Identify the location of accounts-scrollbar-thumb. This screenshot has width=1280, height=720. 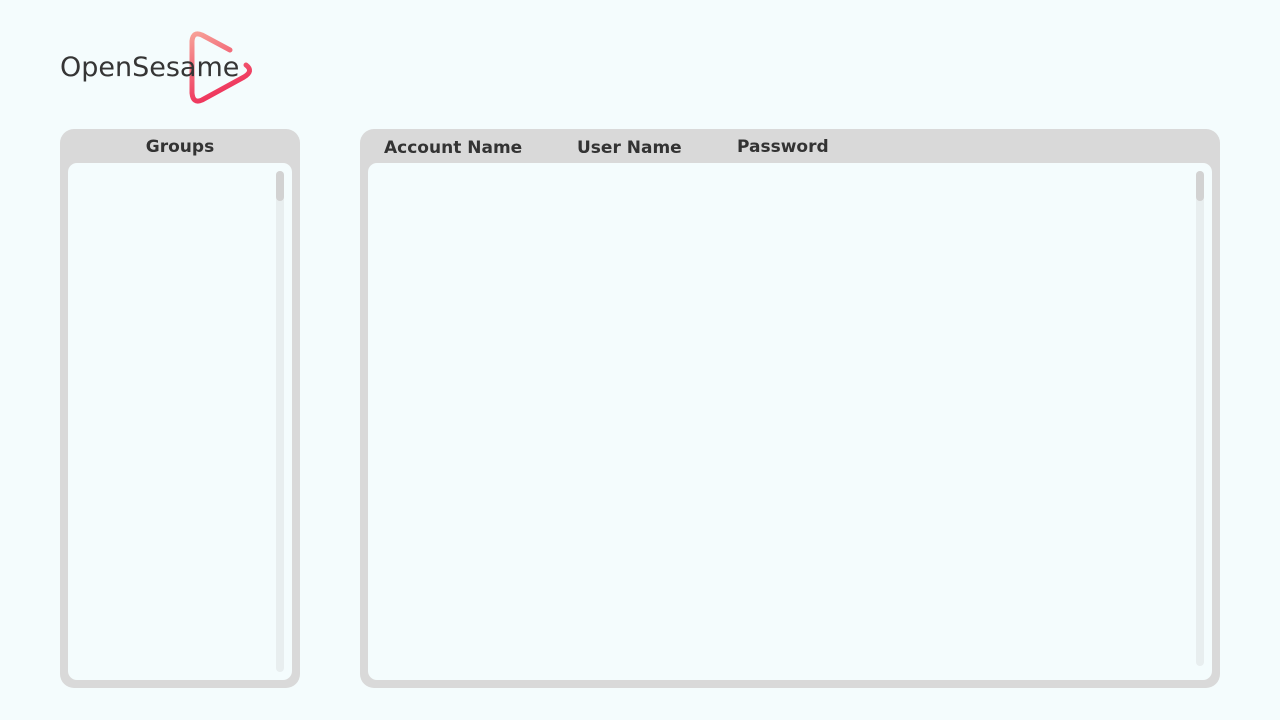
(1200, 186).